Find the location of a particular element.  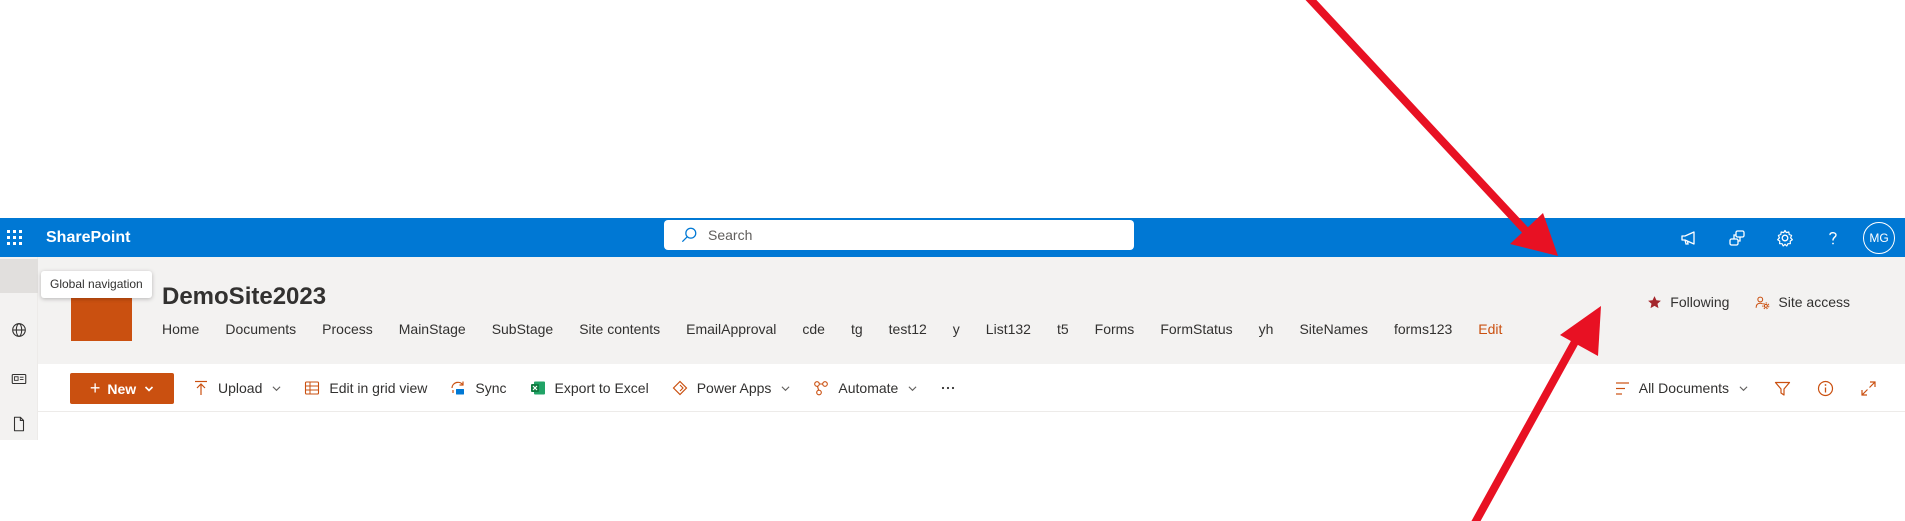

gear-icon is located at coordinates (1785, 238).